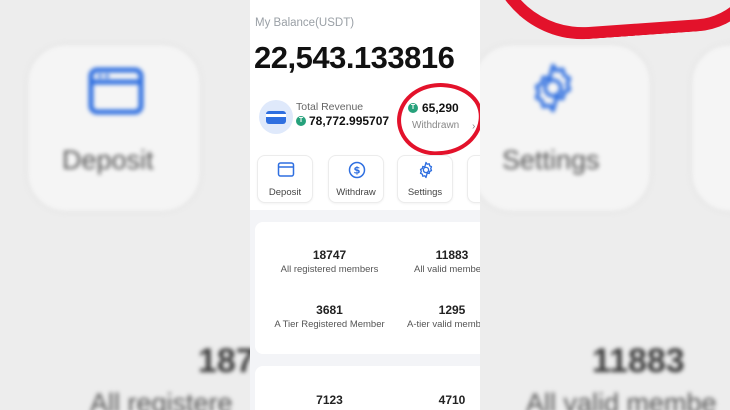 Image resolution: width=730 pixels, height=410 pixels. What do you see at coordinates (367, 388) in the screenshot?
I see `stats-card-secondary: 7123 4710` at bounding box center [367, 388].